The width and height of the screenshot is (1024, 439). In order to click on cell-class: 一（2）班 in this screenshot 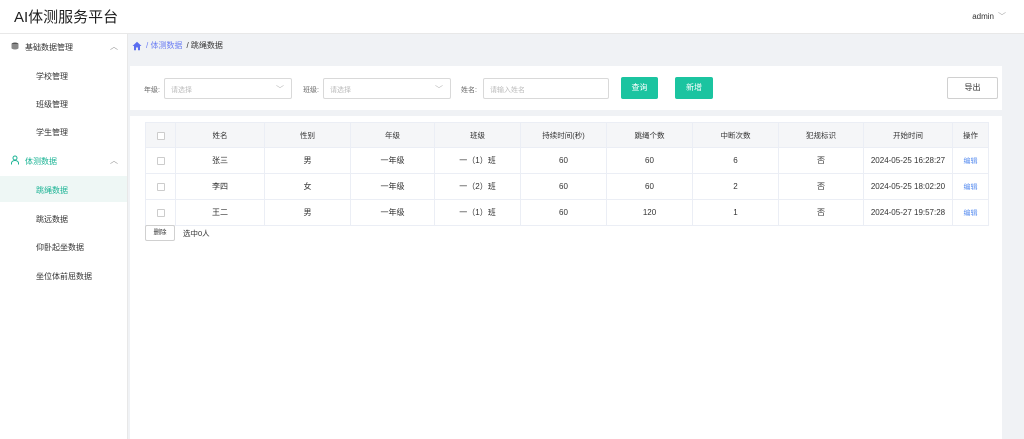, I will do `click(477, 186)`.